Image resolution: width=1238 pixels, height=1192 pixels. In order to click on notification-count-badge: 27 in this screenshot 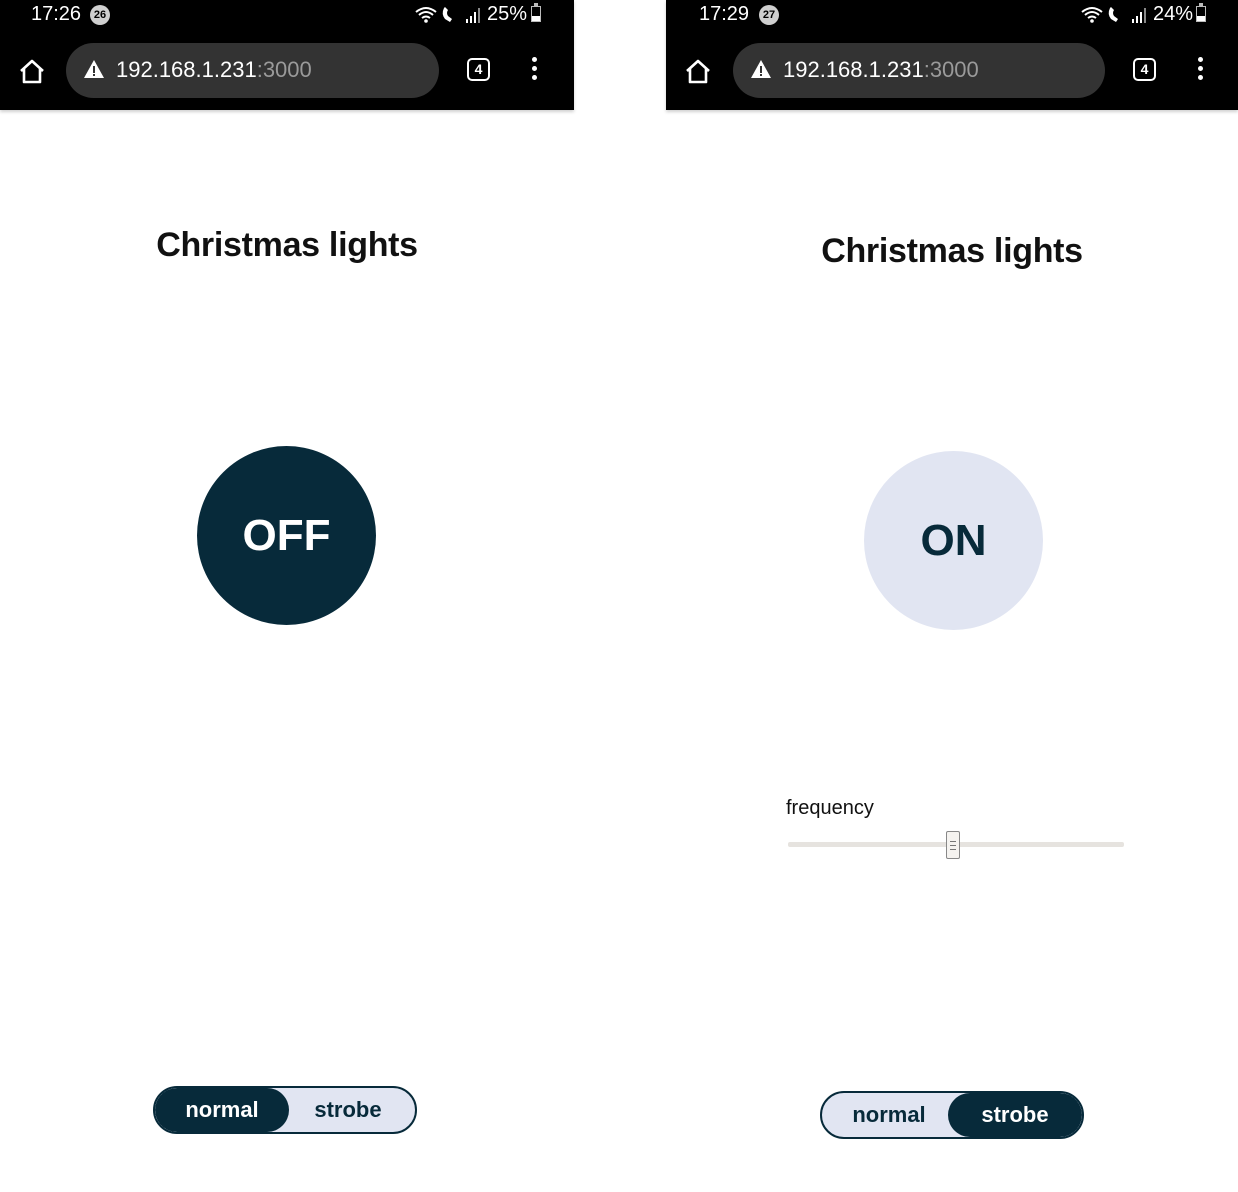, I will do `click(769, 15)`.